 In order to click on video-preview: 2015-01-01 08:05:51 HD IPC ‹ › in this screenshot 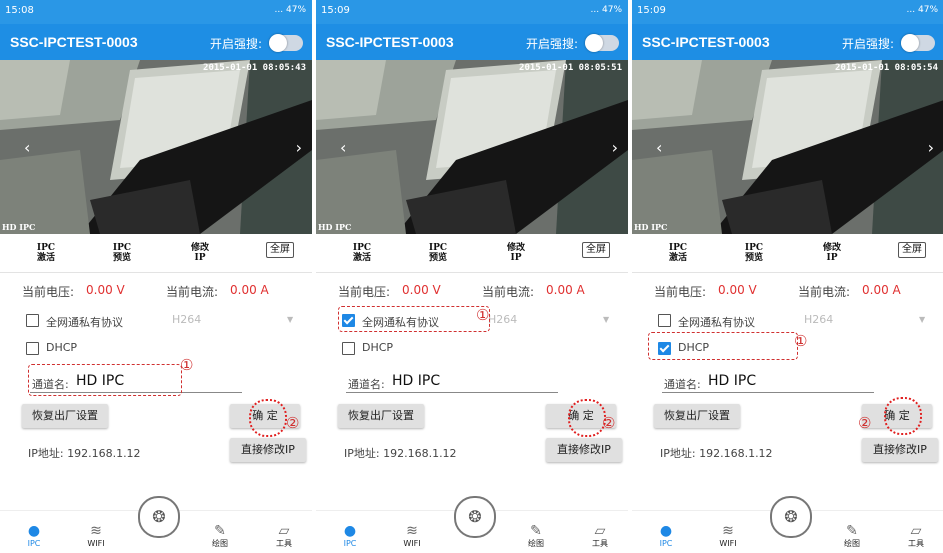, I will do `click(472, 147)`.